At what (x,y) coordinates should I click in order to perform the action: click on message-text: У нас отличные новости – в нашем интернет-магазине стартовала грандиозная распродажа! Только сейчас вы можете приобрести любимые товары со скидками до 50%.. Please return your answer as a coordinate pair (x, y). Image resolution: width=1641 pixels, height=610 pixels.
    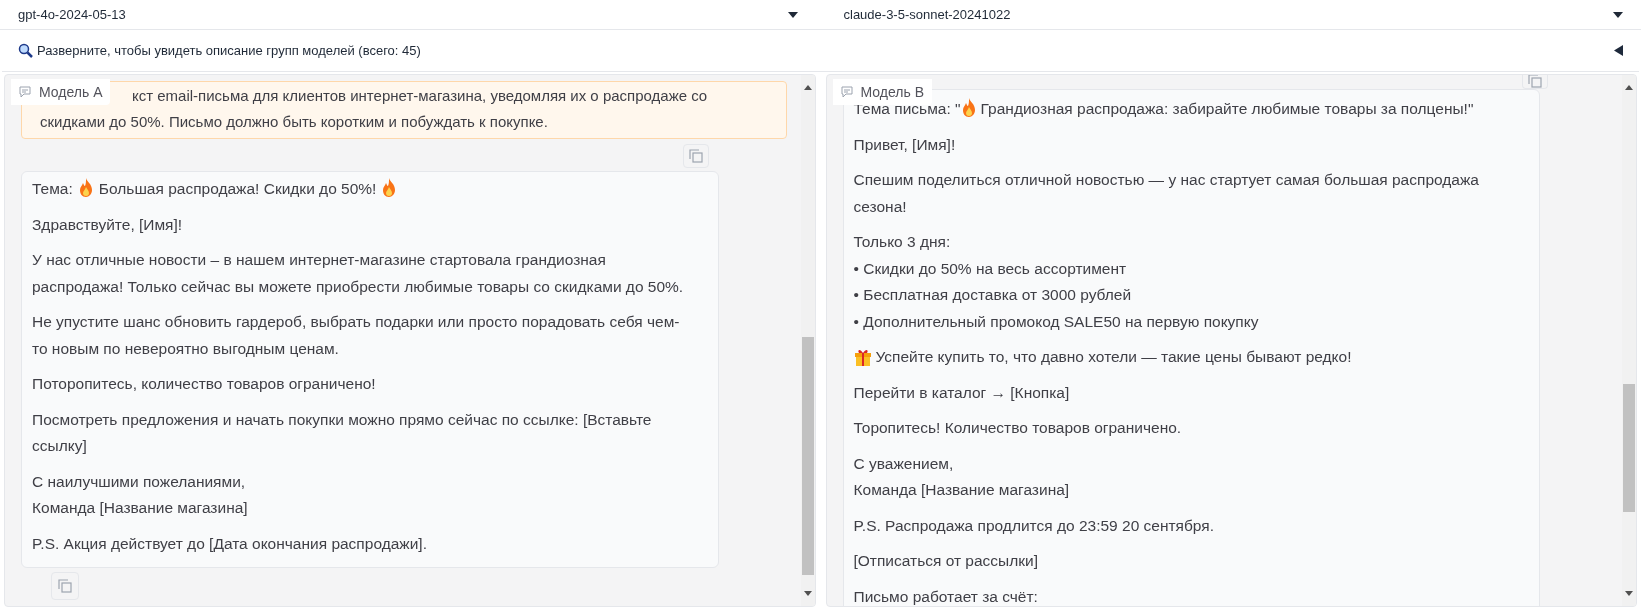
    Looking at the image, I should click on (358, 273).